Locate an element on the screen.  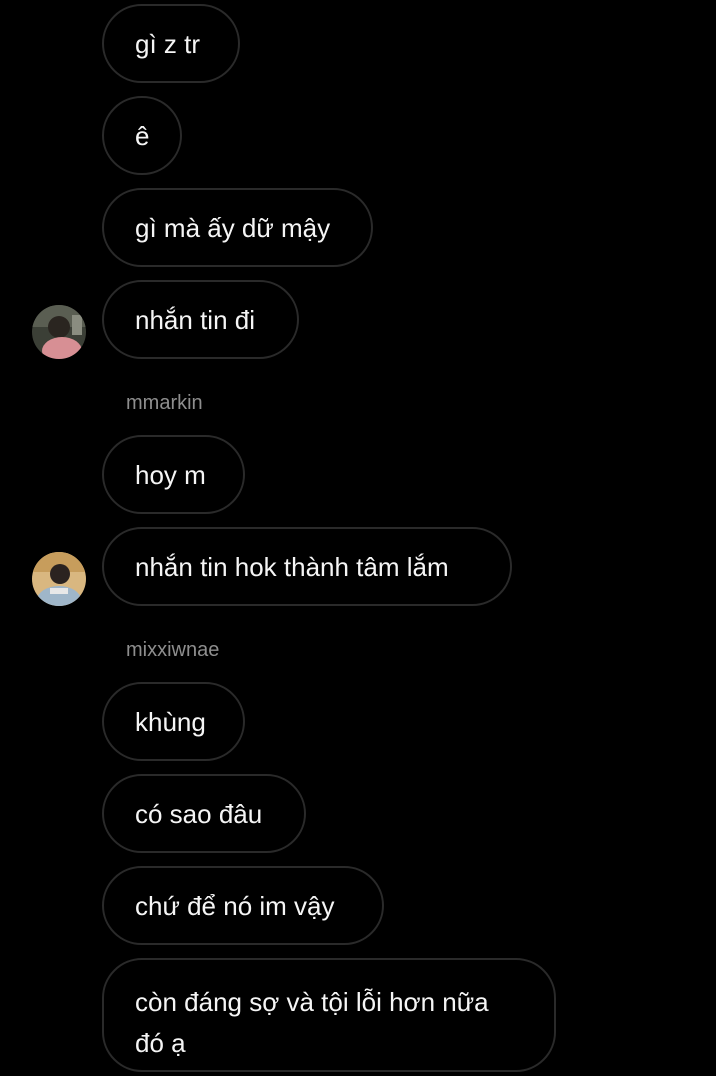
message-text: còn đáng sợ và tội lỗi hơn nữa đó ạ is located at coordinates (312, 1022).